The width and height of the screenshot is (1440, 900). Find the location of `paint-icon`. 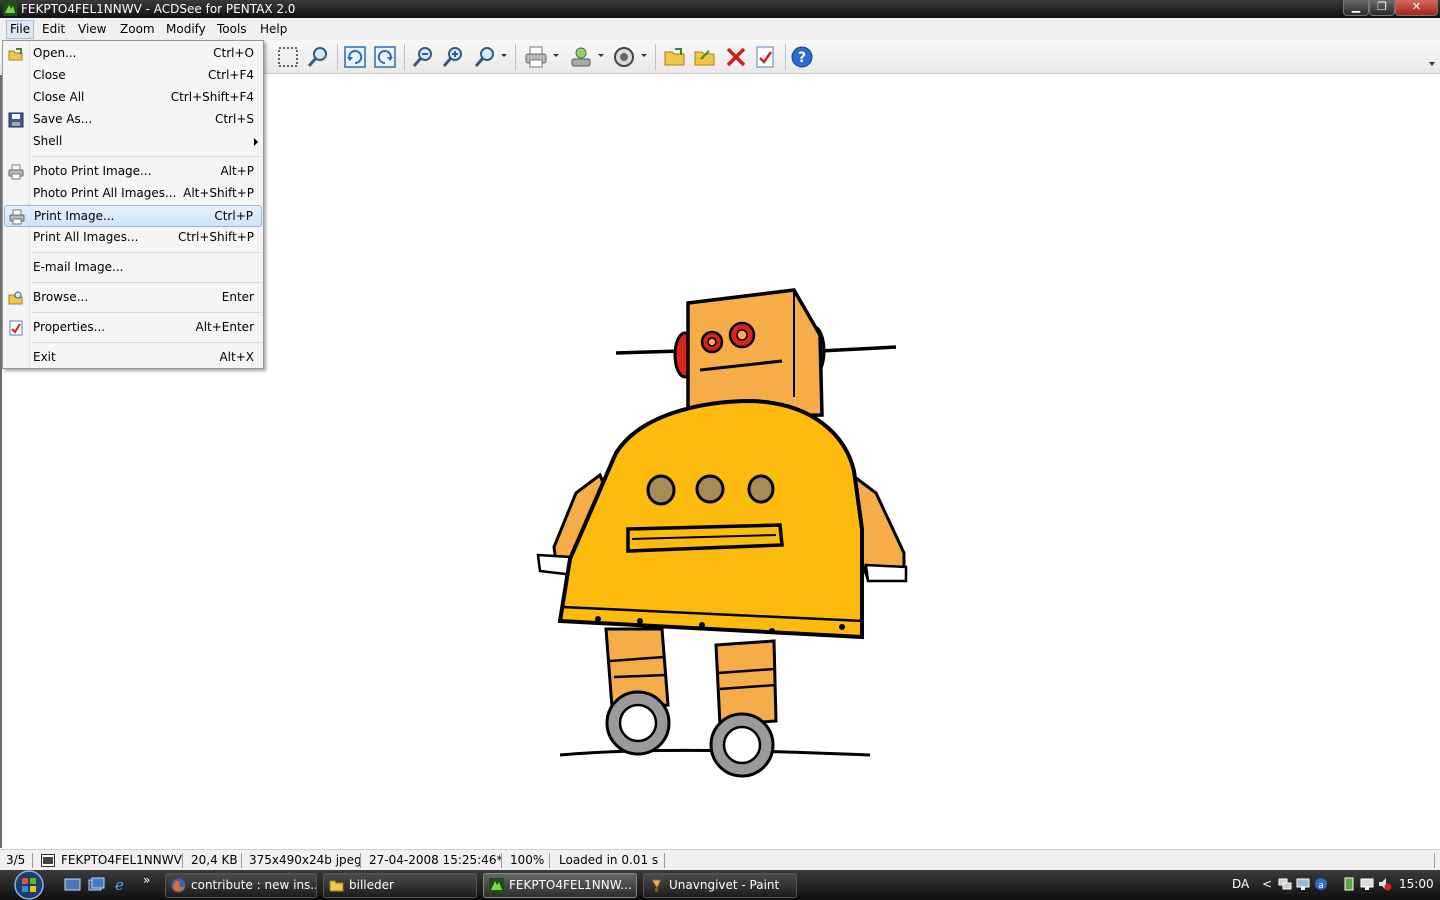

paint-icon is located at coordinates (656, 885).